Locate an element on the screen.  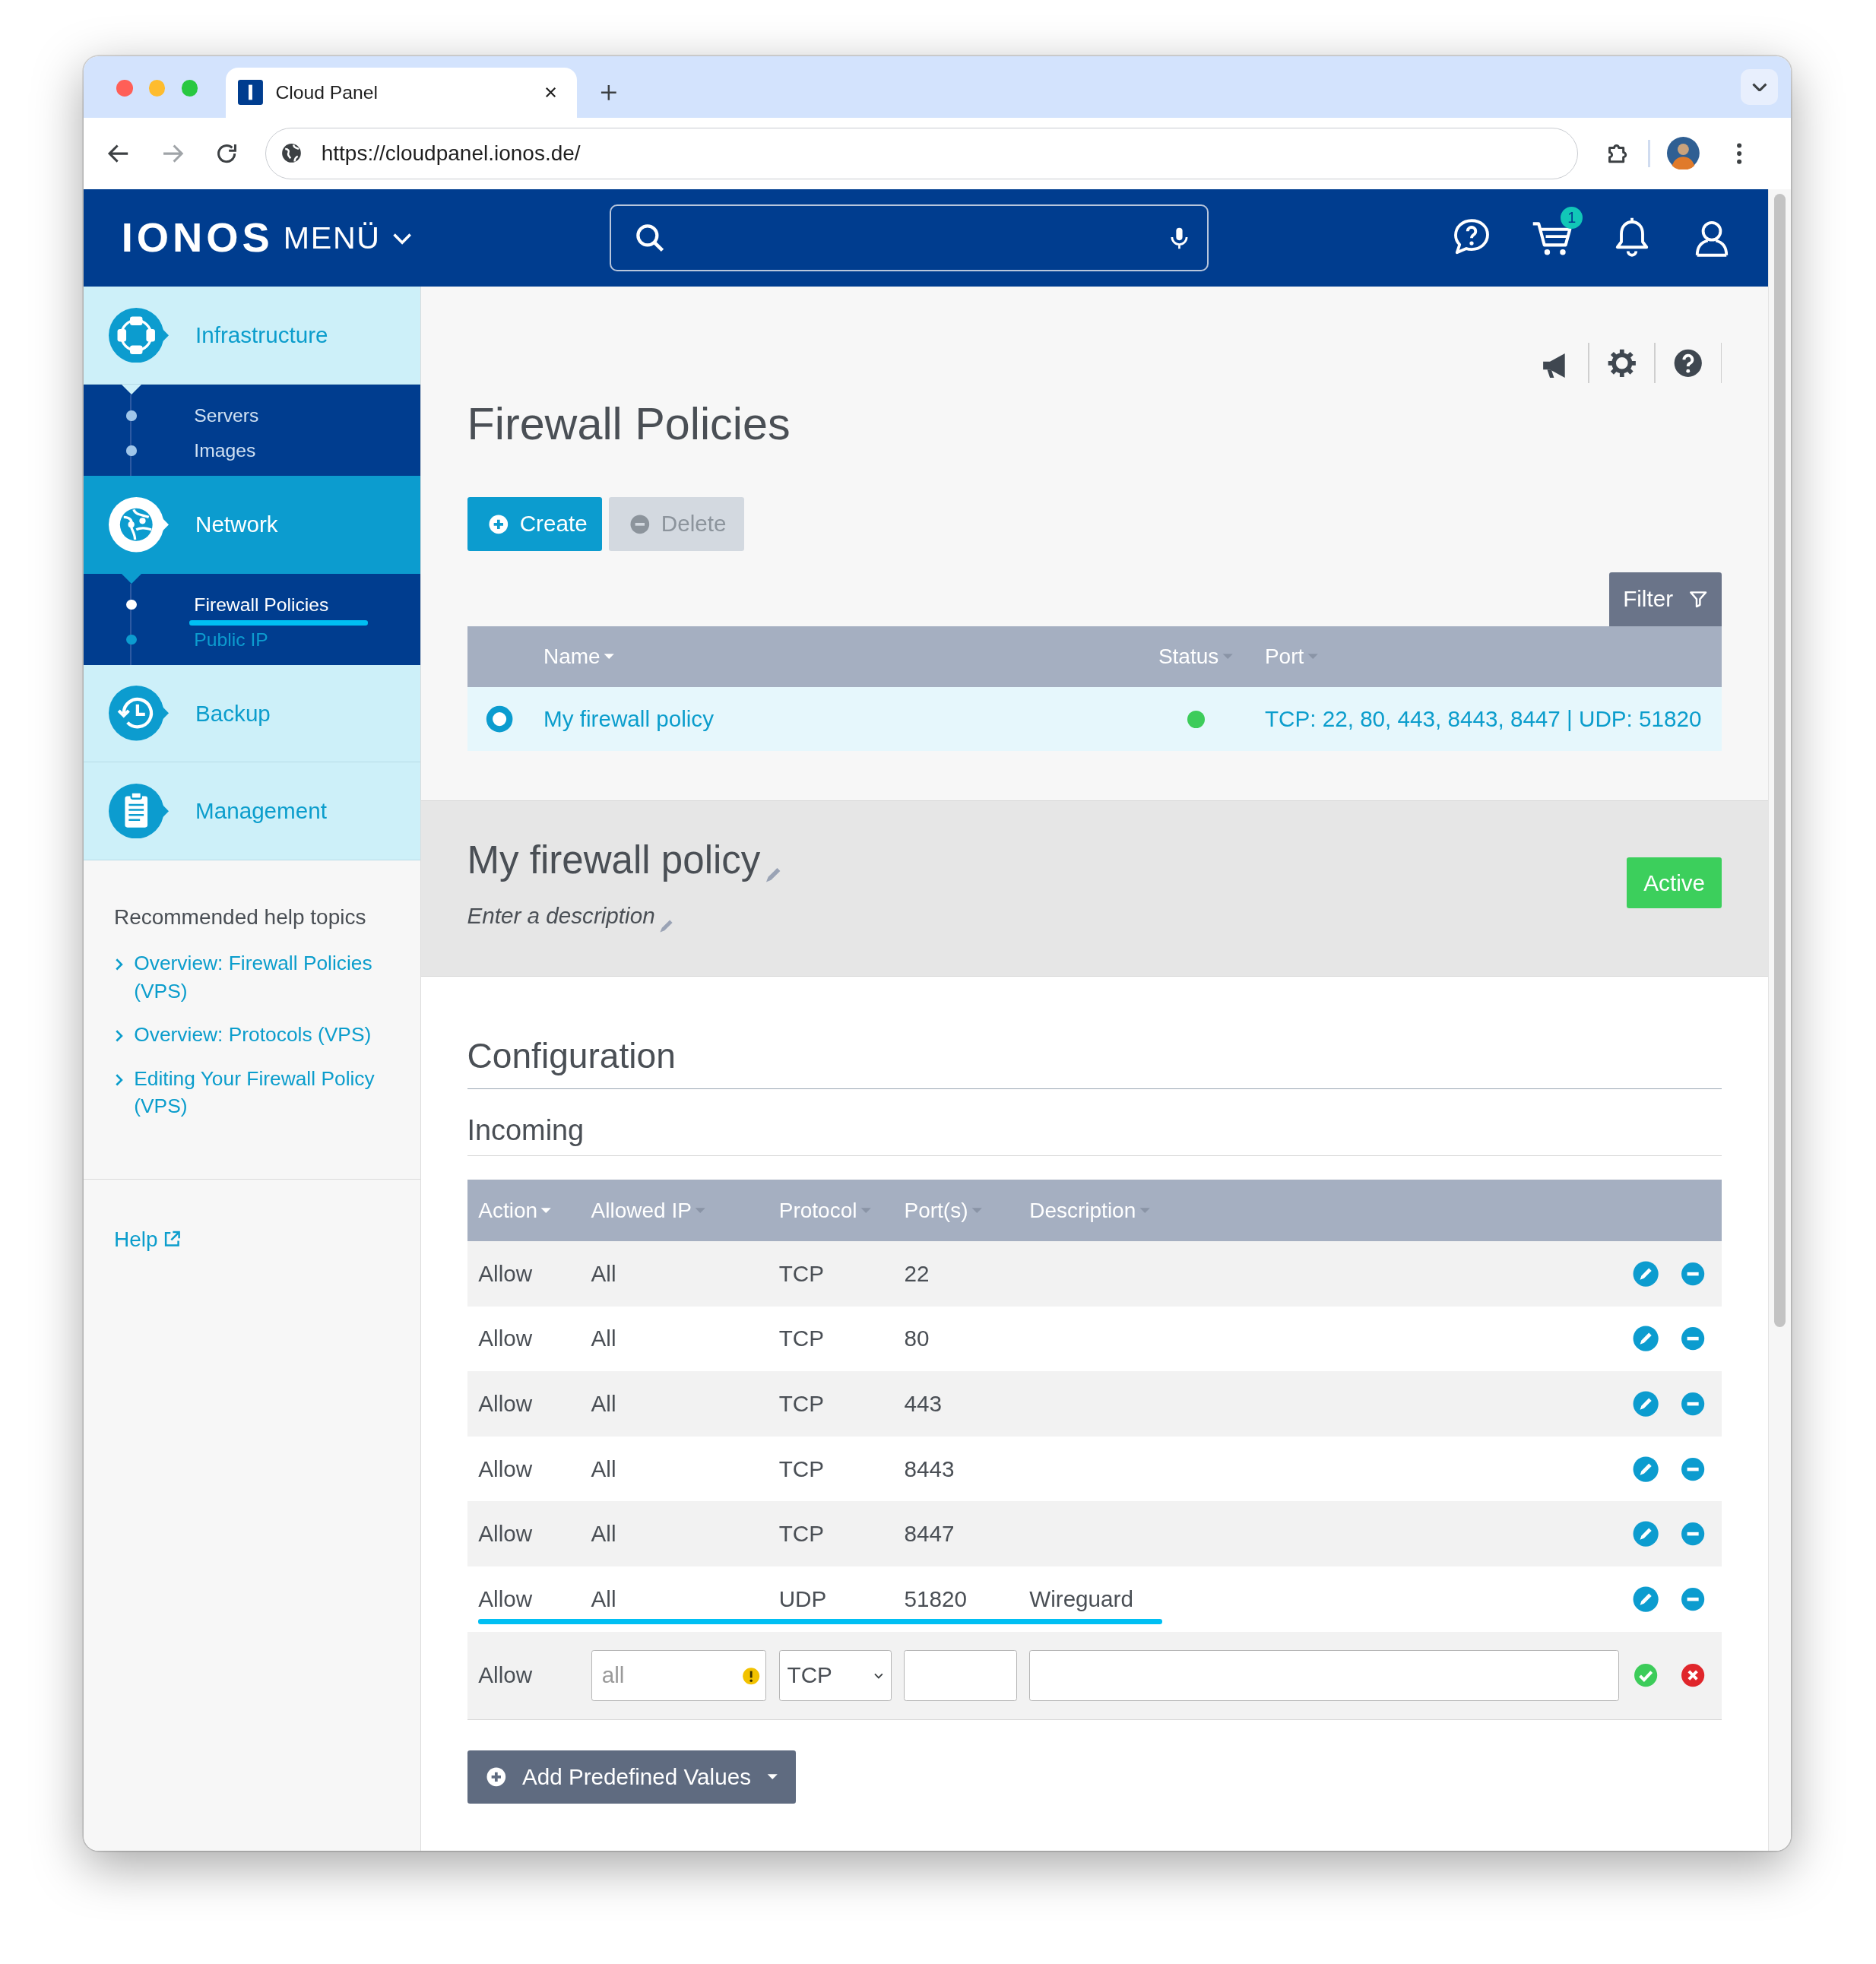
help-link: Help is located at coordinates (135, 1239).